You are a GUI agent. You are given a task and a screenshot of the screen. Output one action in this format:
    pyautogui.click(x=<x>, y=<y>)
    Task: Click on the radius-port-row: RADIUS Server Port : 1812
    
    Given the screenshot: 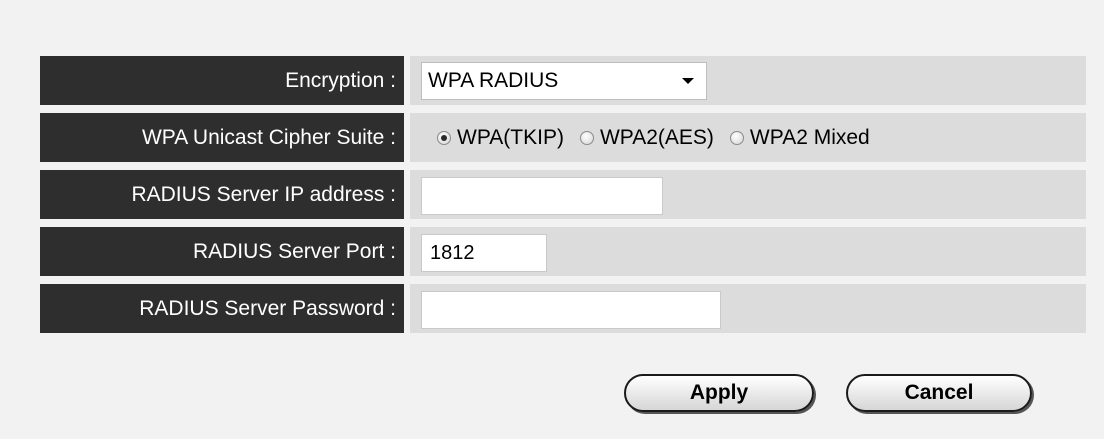 What is the action you would take?
    pyautogui.click(x=563, y=251)
    